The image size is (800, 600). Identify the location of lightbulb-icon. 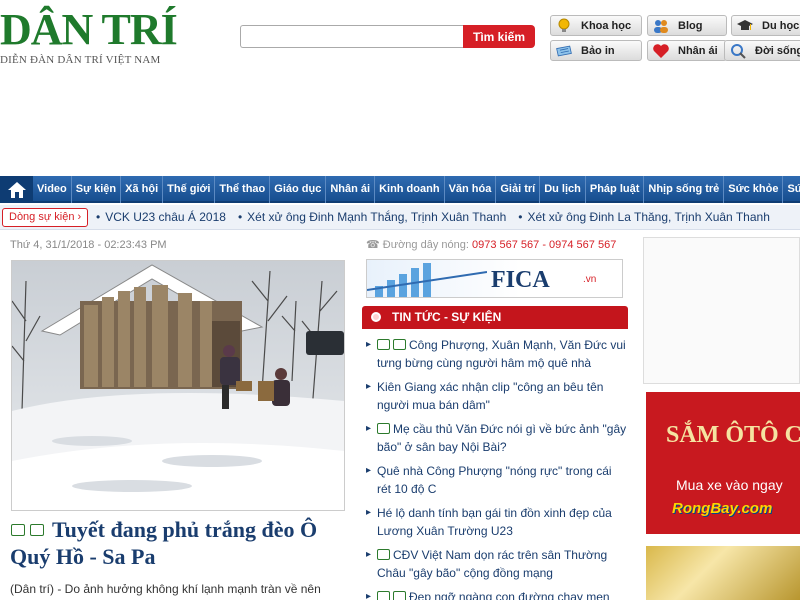
(564, 26).